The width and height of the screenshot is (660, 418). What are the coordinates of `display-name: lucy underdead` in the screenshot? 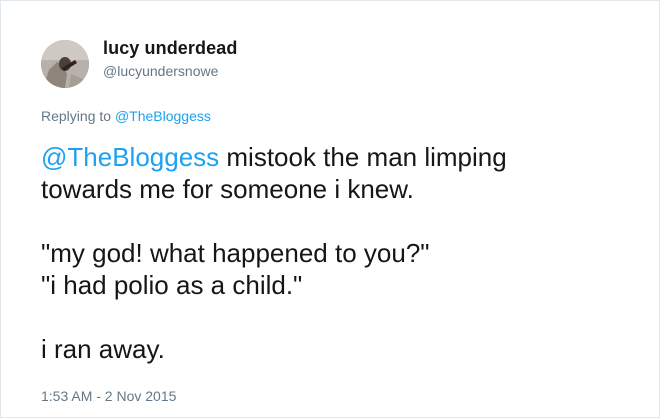 It's located at (170, 48).